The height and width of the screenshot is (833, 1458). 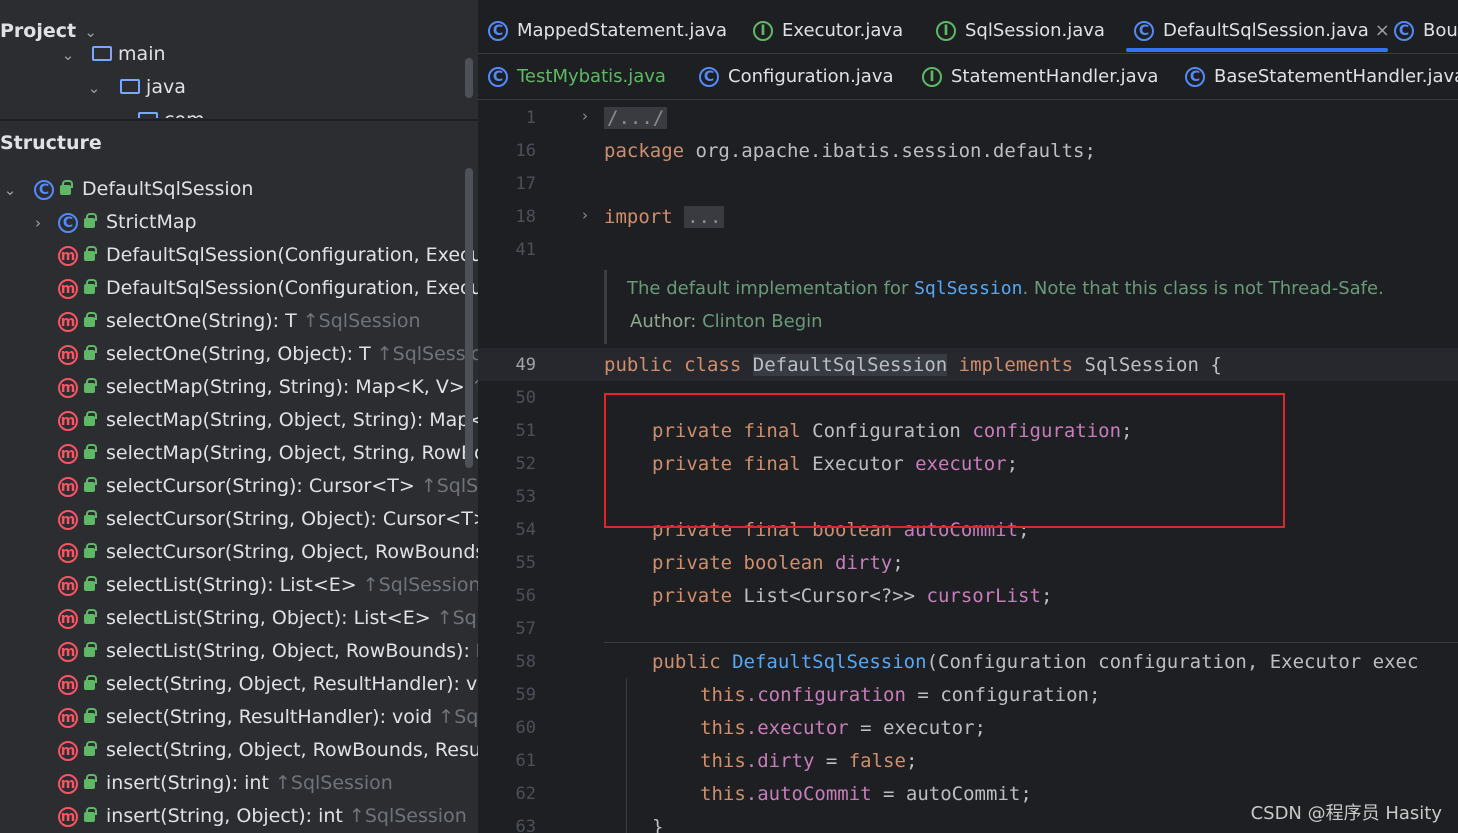 What do you see at coordinates (268, 552) in the screenshot?
I see `structure-item: m selectCursor(String, Object, RowBounds)` at bounding box center [268, 552].